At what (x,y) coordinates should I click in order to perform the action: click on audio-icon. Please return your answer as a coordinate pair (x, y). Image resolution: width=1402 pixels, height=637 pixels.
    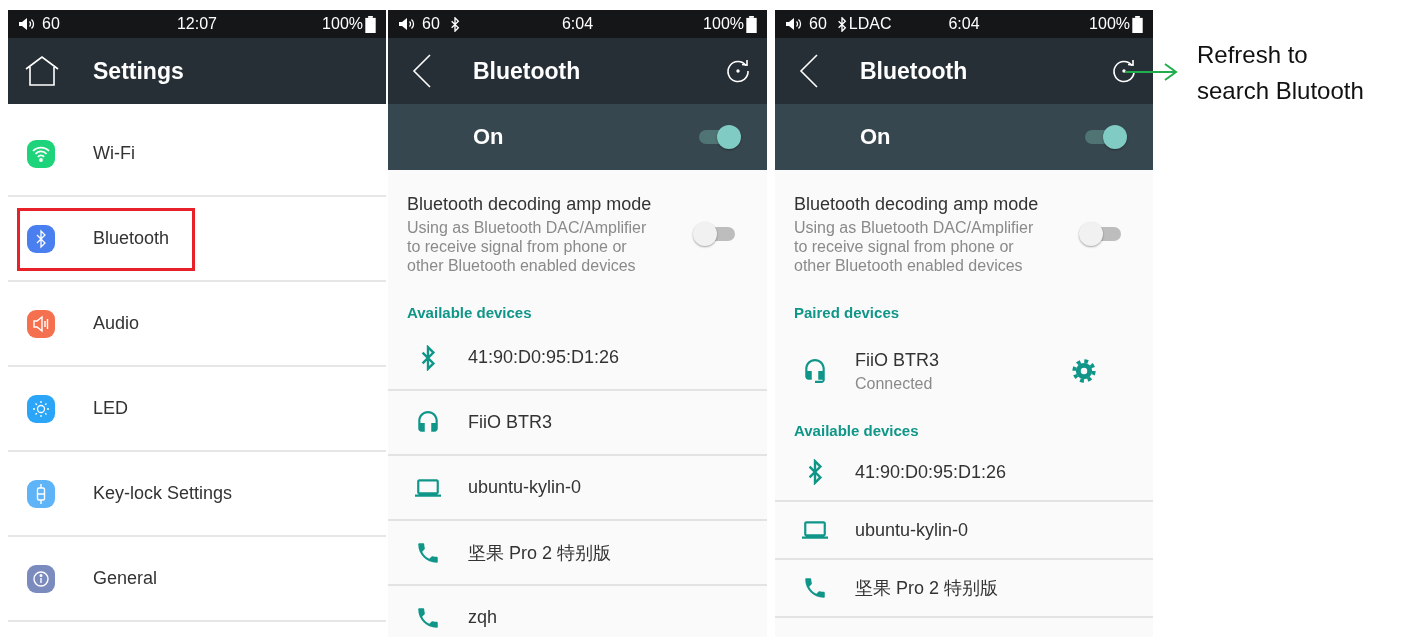
    Looking at the image, I should click on (41, 323).